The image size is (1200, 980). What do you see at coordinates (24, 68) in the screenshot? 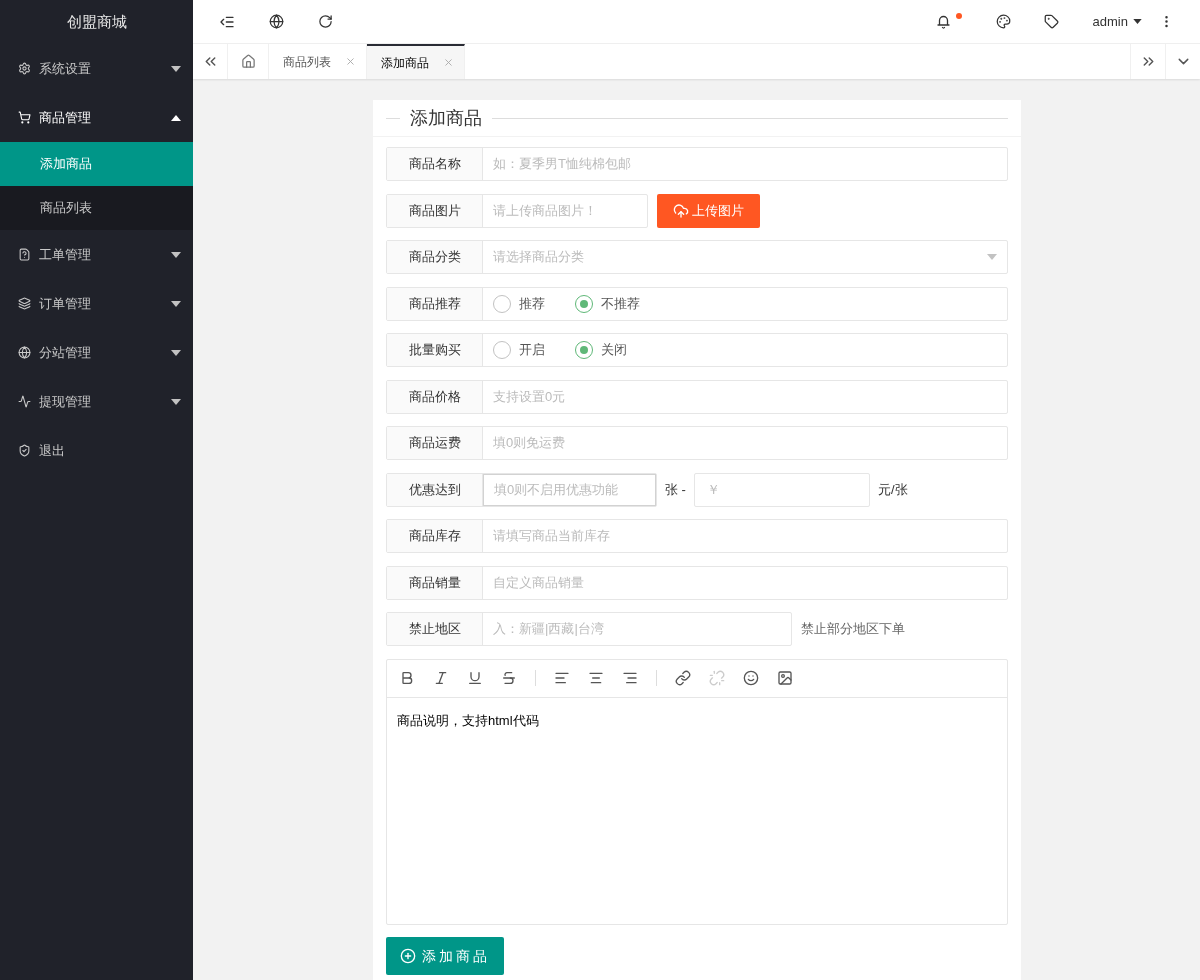
I see `gear-icon` at bounding box center [24, 68].